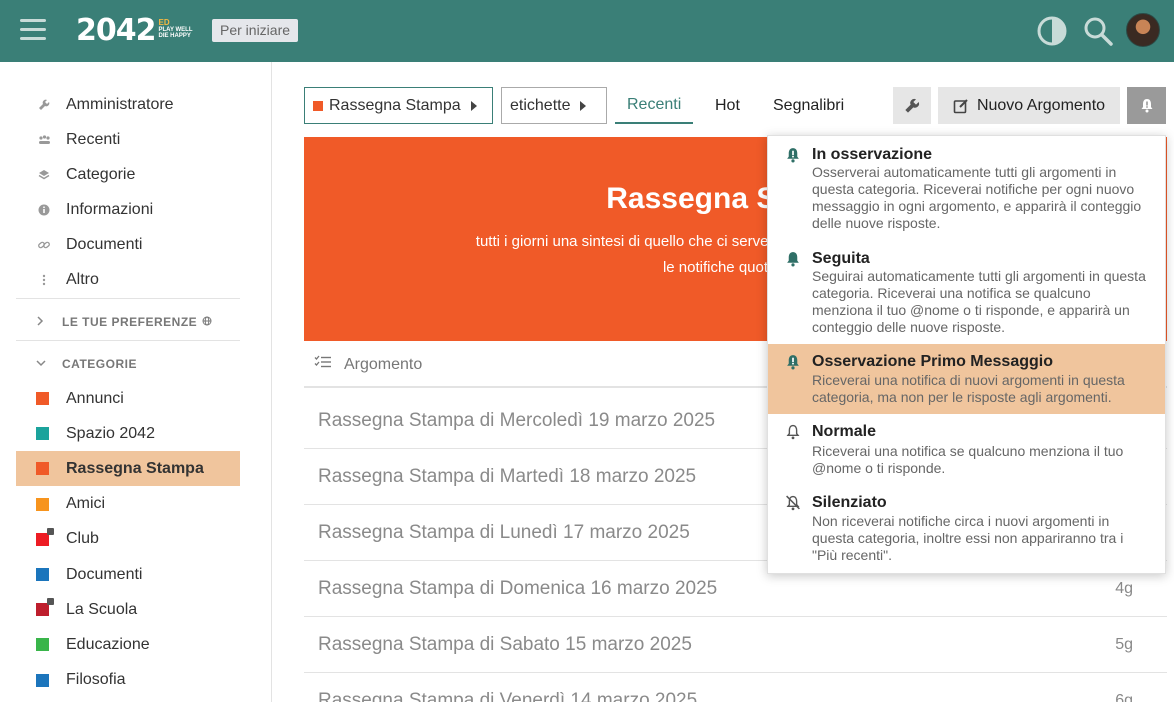 This screenshot has height=702, width=1174. Describe the element at coordinates (932, 361) in the screenshot. I see `notification-option-title: Osservazione Primo Messaggio` at that location.